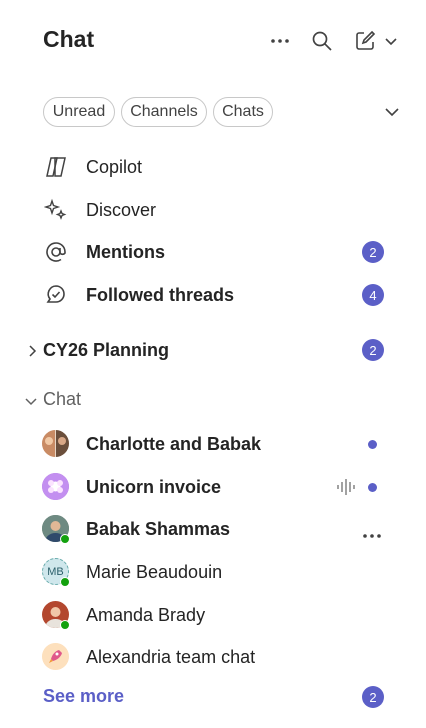  I want to click on see-more-badge: 2, so click(373, 697).